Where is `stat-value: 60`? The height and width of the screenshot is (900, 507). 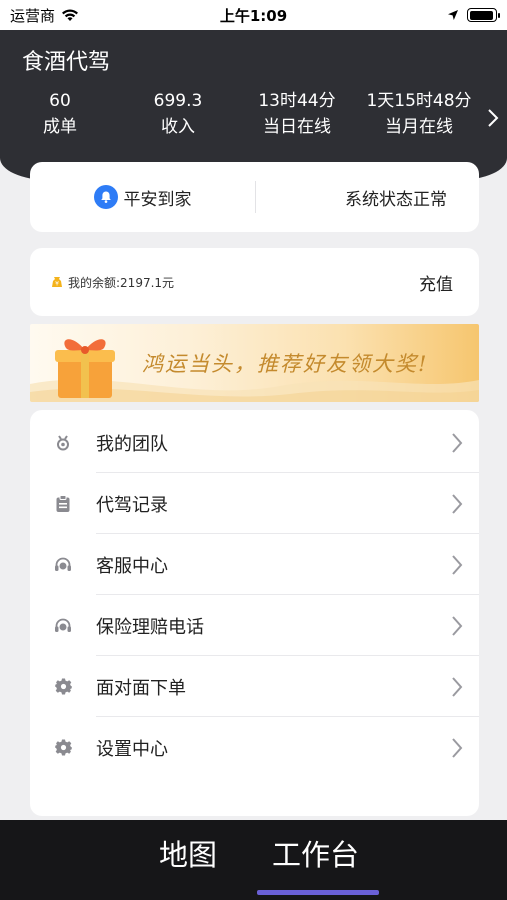
stat-value: 60 is located at coordinates (60, 101).